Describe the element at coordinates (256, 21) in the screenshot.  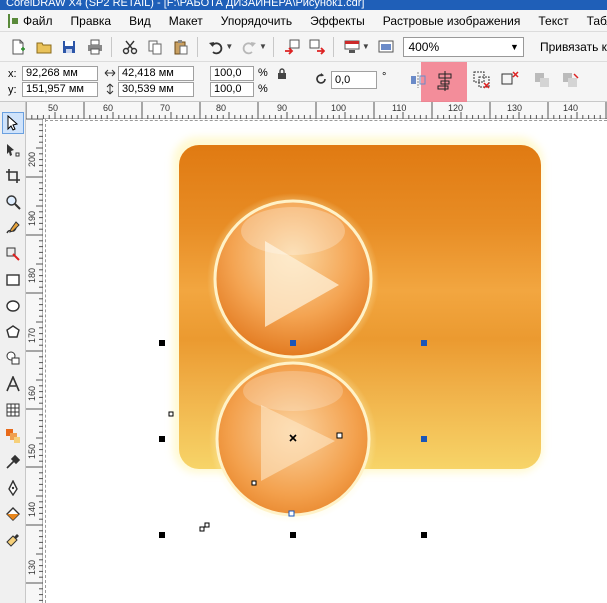
I see `menu-arrange: Упорядочить` at that location.